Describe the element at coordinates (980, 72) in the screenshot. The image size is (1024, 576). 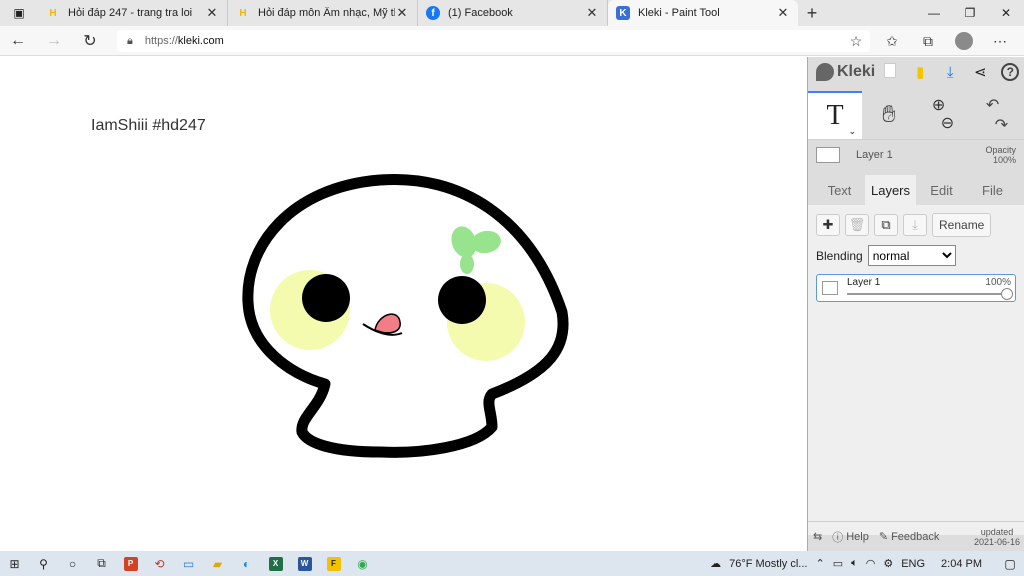
I see `share-button: ⋖` at that location.